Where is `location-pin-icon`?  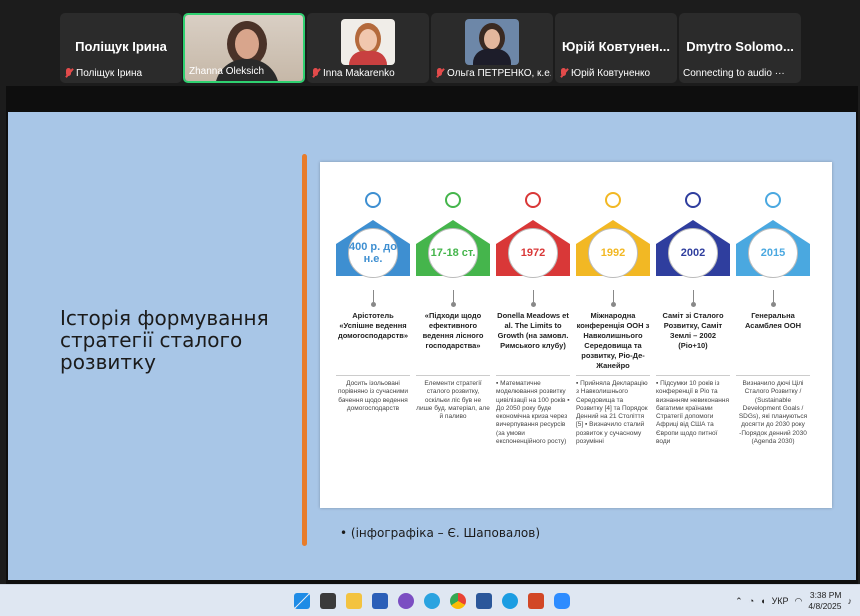
location-pin-icon is located at coordinates (373, 200).